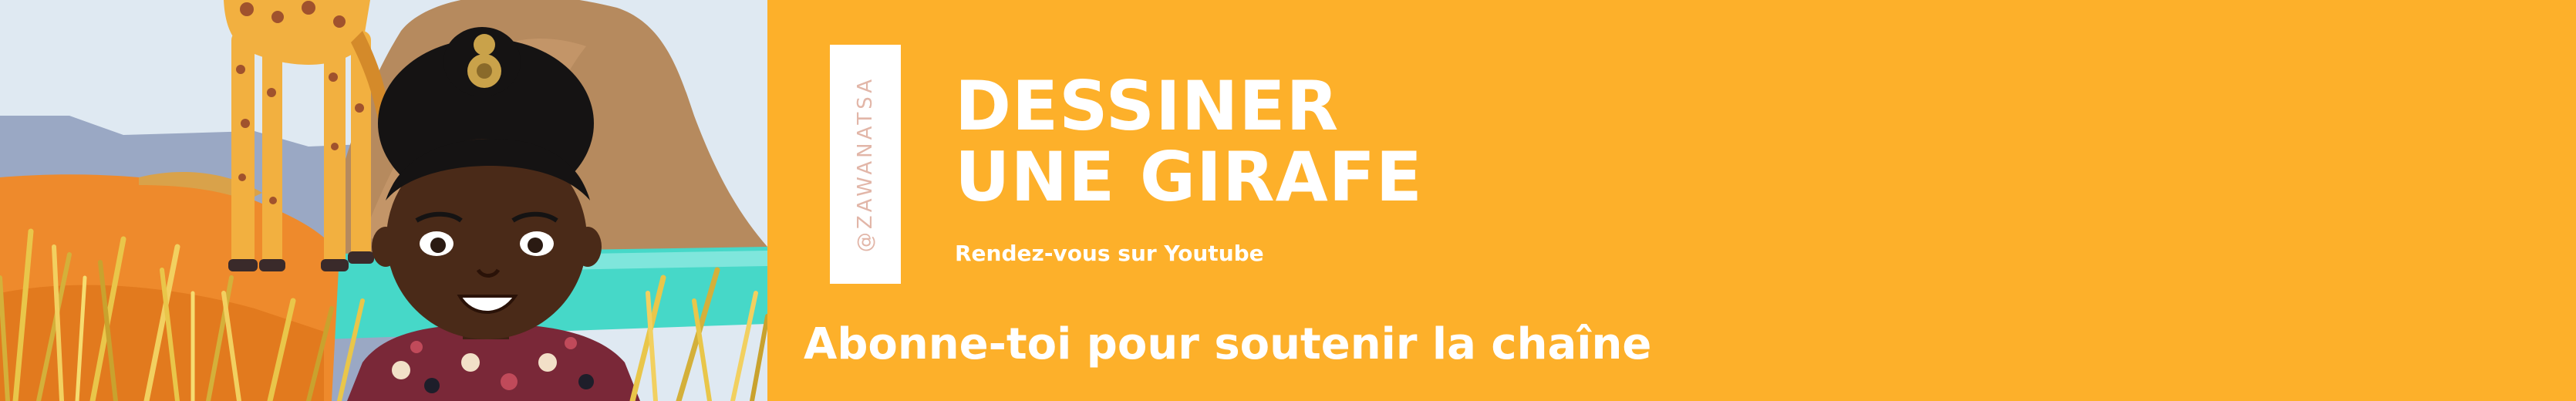 The width and height of the screenshot is (2576, 401). I want to click on channel-handle: @ZAWANATSA, so click(865, 164).